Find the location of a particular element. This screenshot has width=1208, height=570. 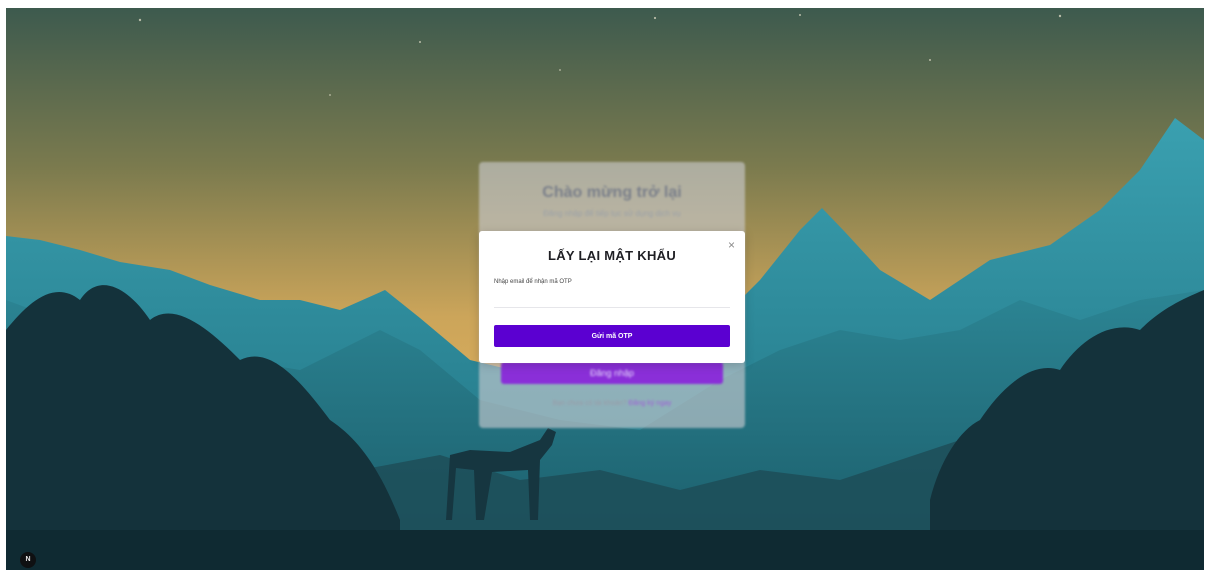

login-button: Đăng nhập is located at coordinates (612, 373).